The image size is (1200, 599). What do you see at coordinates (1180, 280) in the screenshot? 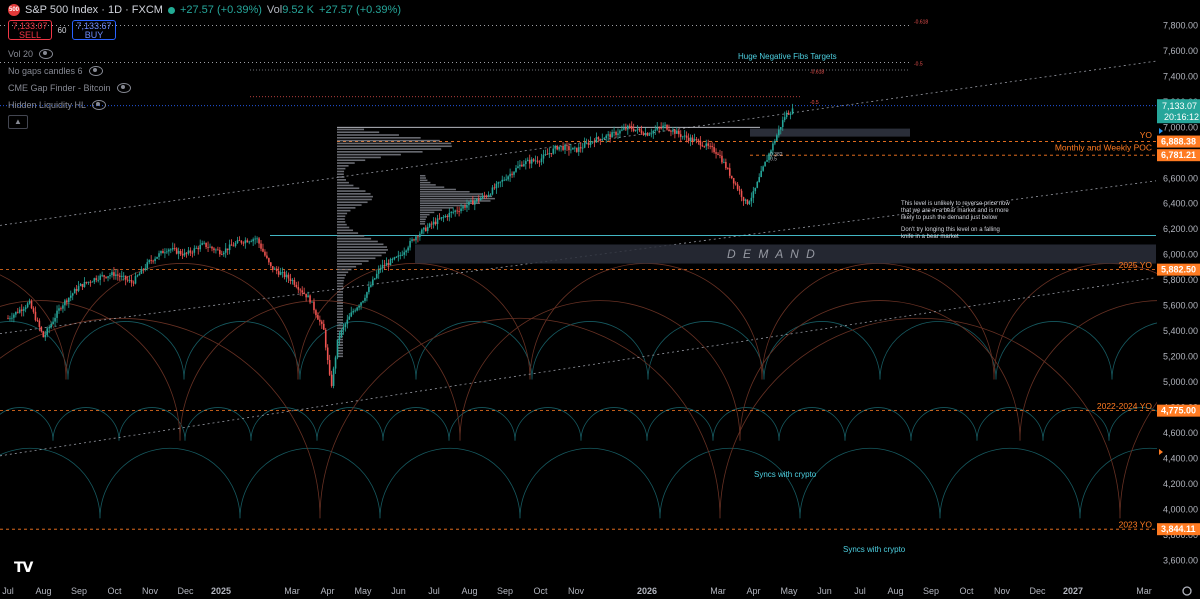
I see `y-tick-label: 5,800.00` at bounding box center [1180, 280].